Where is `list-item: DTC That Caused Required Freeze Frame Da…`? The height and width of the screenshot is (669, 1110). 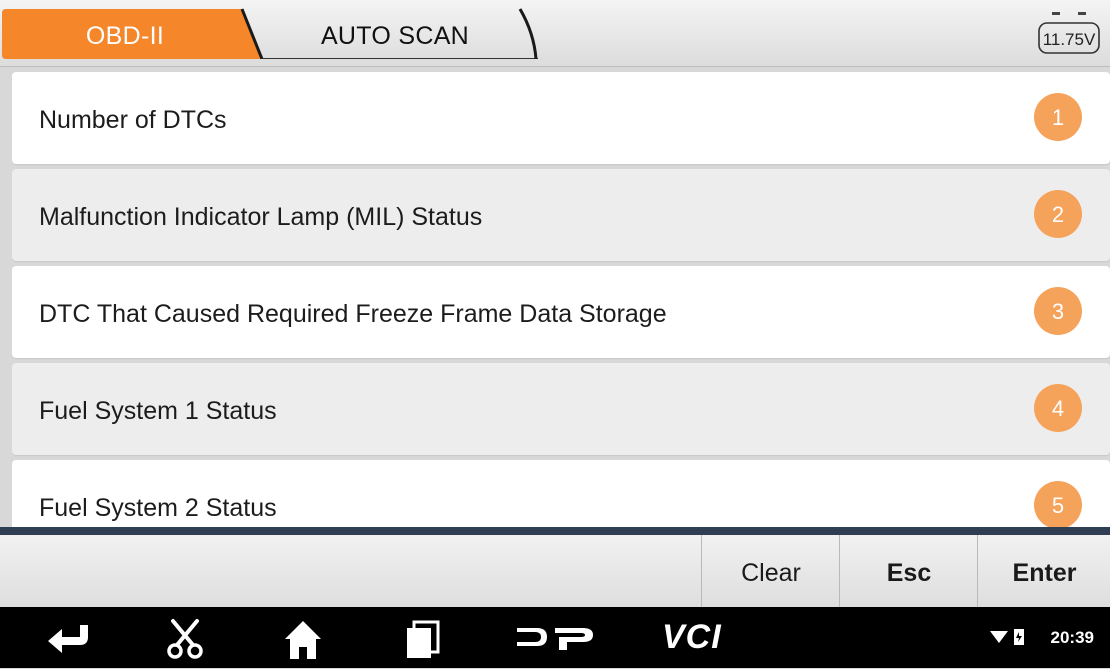
list-item: DTC That Caused Required Freeze Frame Da… is located at coordinates (561, 312).